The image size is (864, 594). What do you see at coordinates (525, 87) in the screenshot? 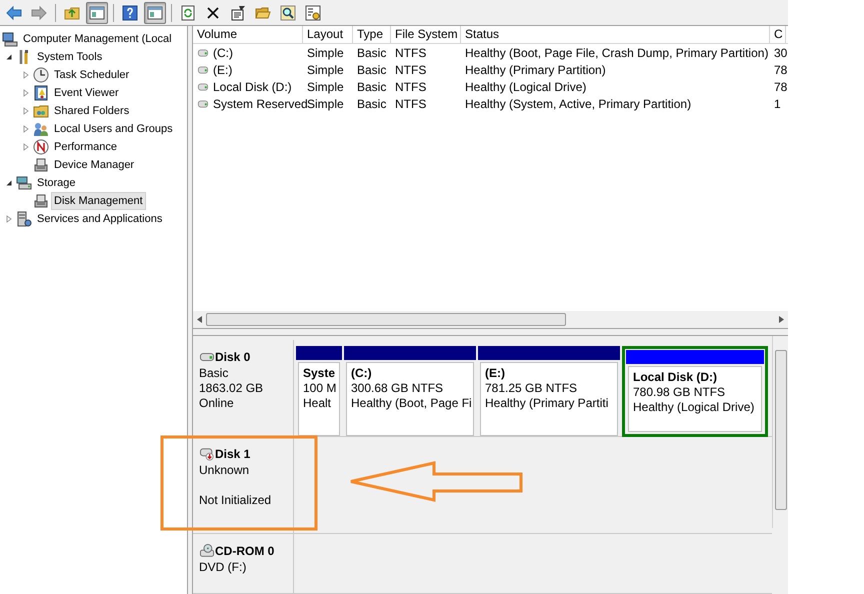
I see `table-cell-text: Healthy (Logical Drive)` at bounding box center [525, 87].